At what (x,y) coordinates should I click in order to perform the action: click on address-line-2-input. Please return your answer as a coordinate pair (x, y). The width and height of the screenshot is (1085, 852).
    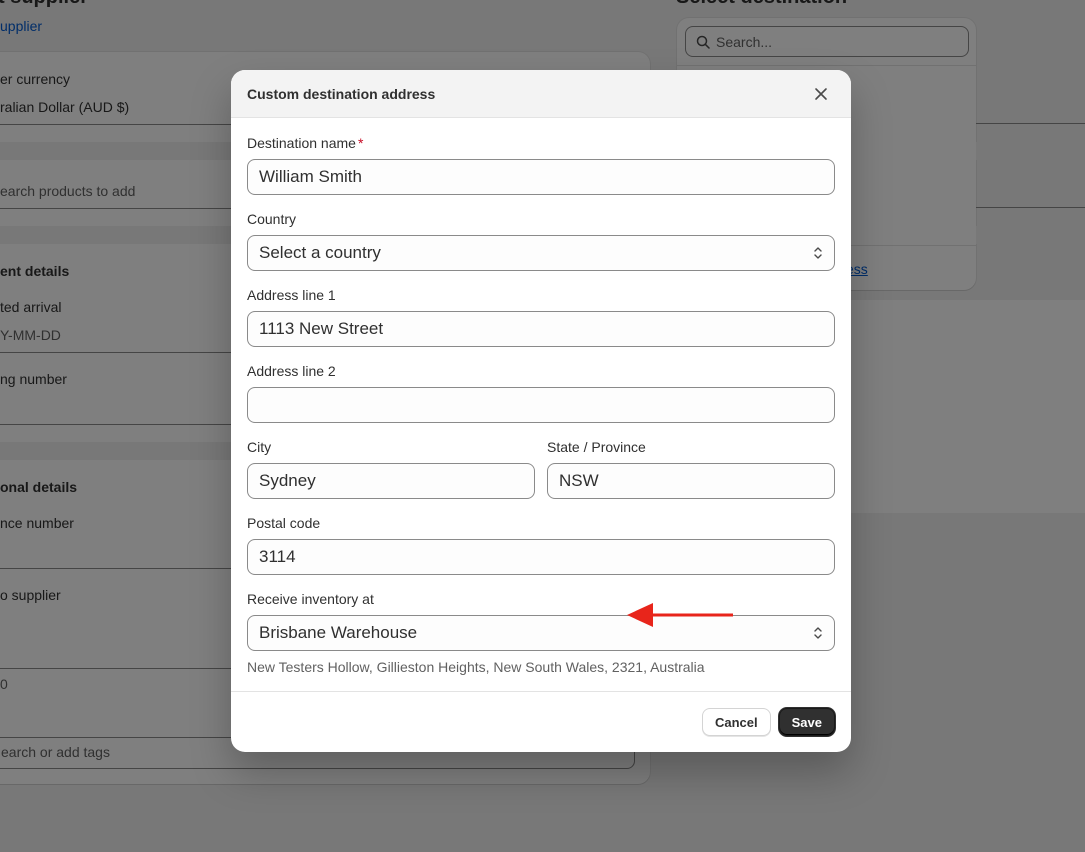
    Looking at the image, I should click on (541, 405).